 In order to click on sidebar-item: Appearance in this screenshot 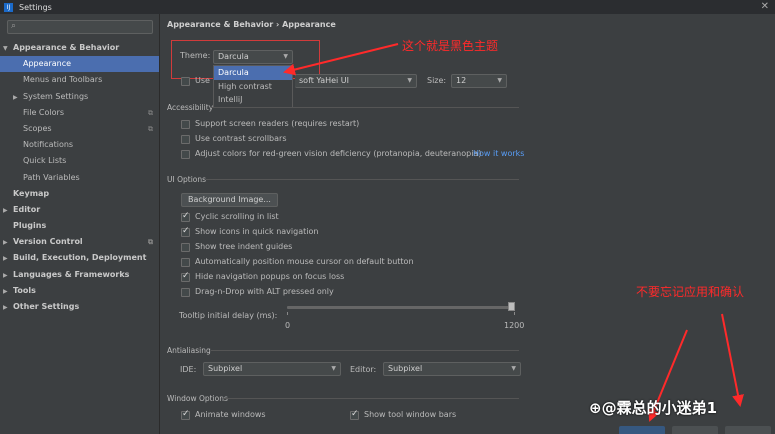, I will do `click(79, 64)`.